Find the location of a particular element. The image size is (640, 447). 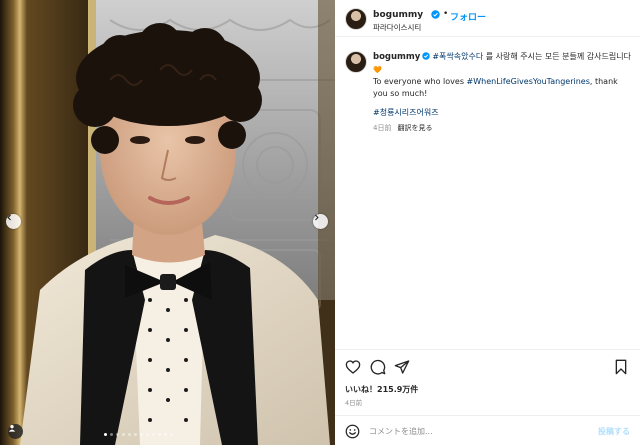

carousel-indicator is located at coordinates (138, 434).